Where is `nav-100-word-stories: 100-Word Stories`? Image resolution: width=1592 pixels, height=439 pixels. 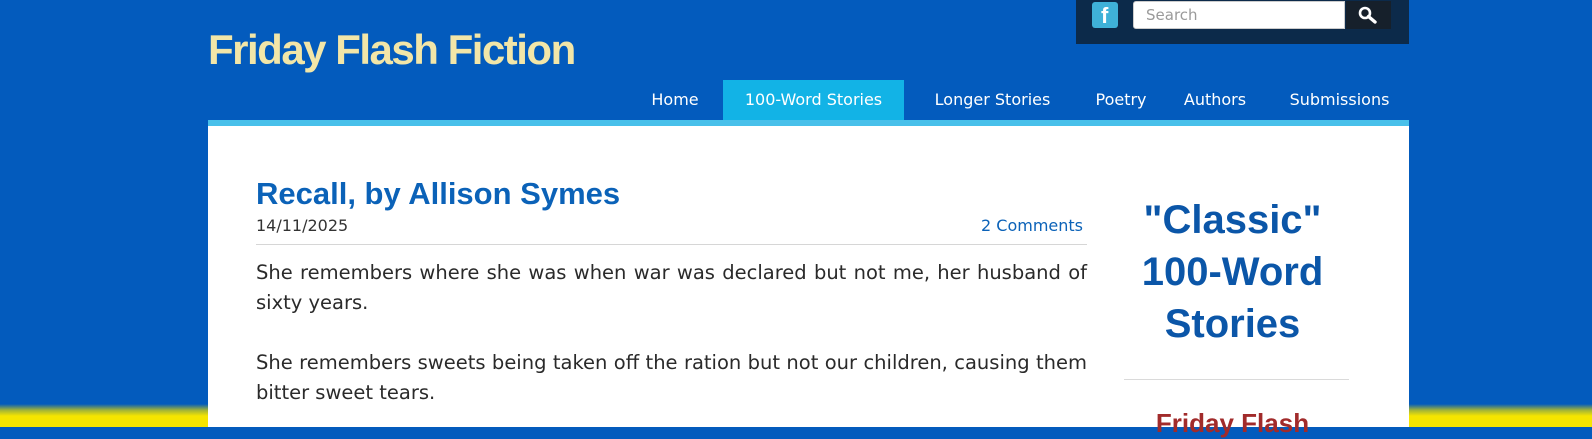
nav-100-word-stories: 100-Word Stories is located at coordinates (813, 100).